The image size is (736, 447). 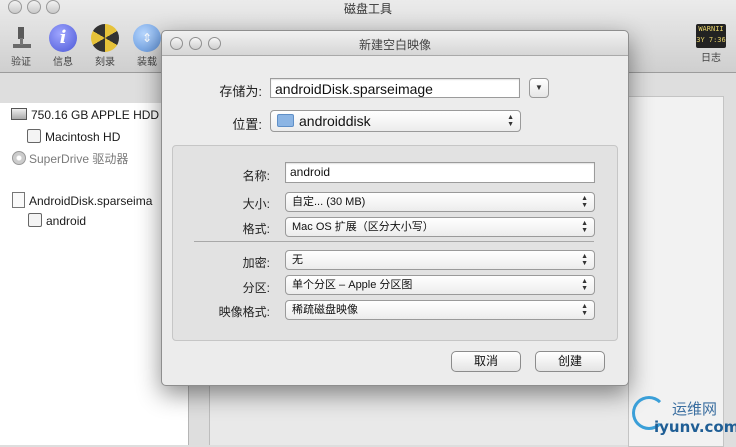 What do you see at coordinates (440, 260) in the screenshot?
I see `encryption-popup: 无 ▲ ▼` at bounding box center [440, 260].